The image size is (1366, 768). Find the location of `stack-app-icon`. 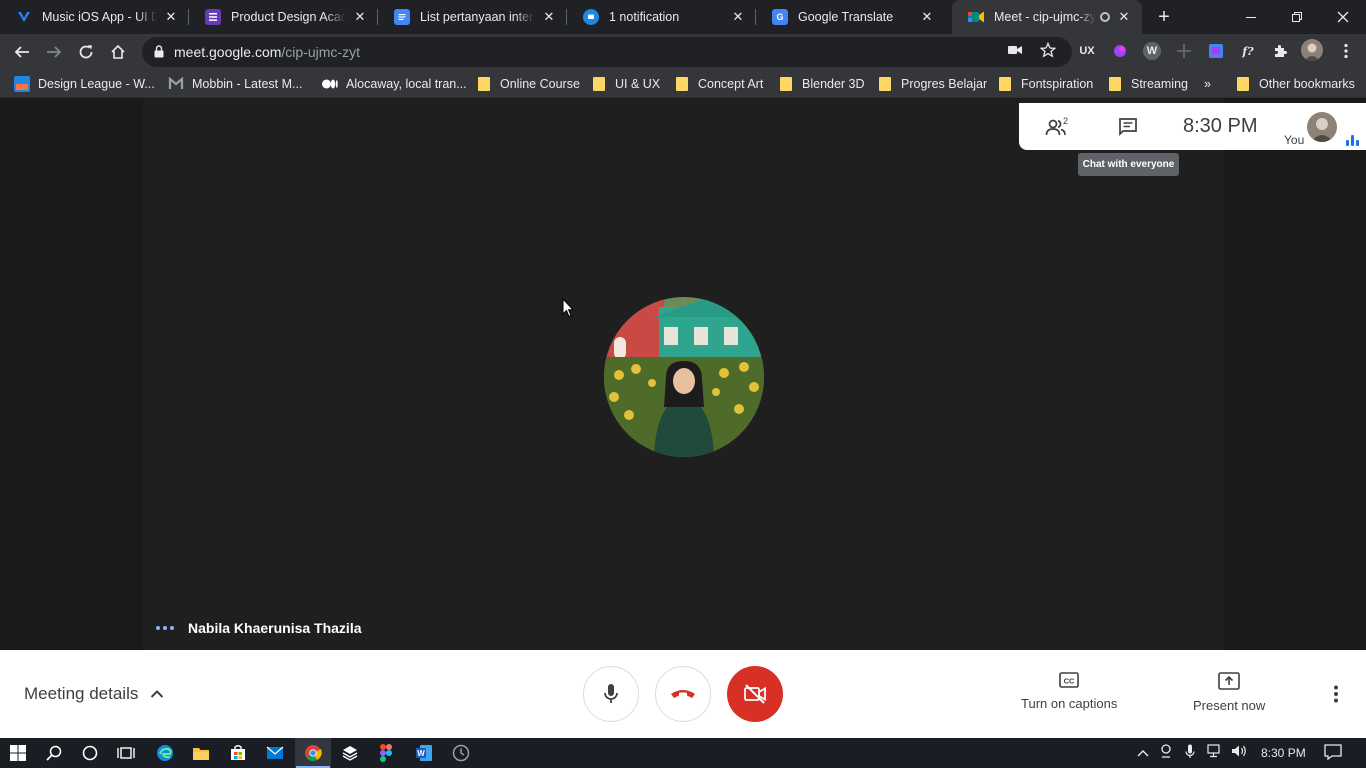

stack-app-icon is located at coordinates (350, 753).